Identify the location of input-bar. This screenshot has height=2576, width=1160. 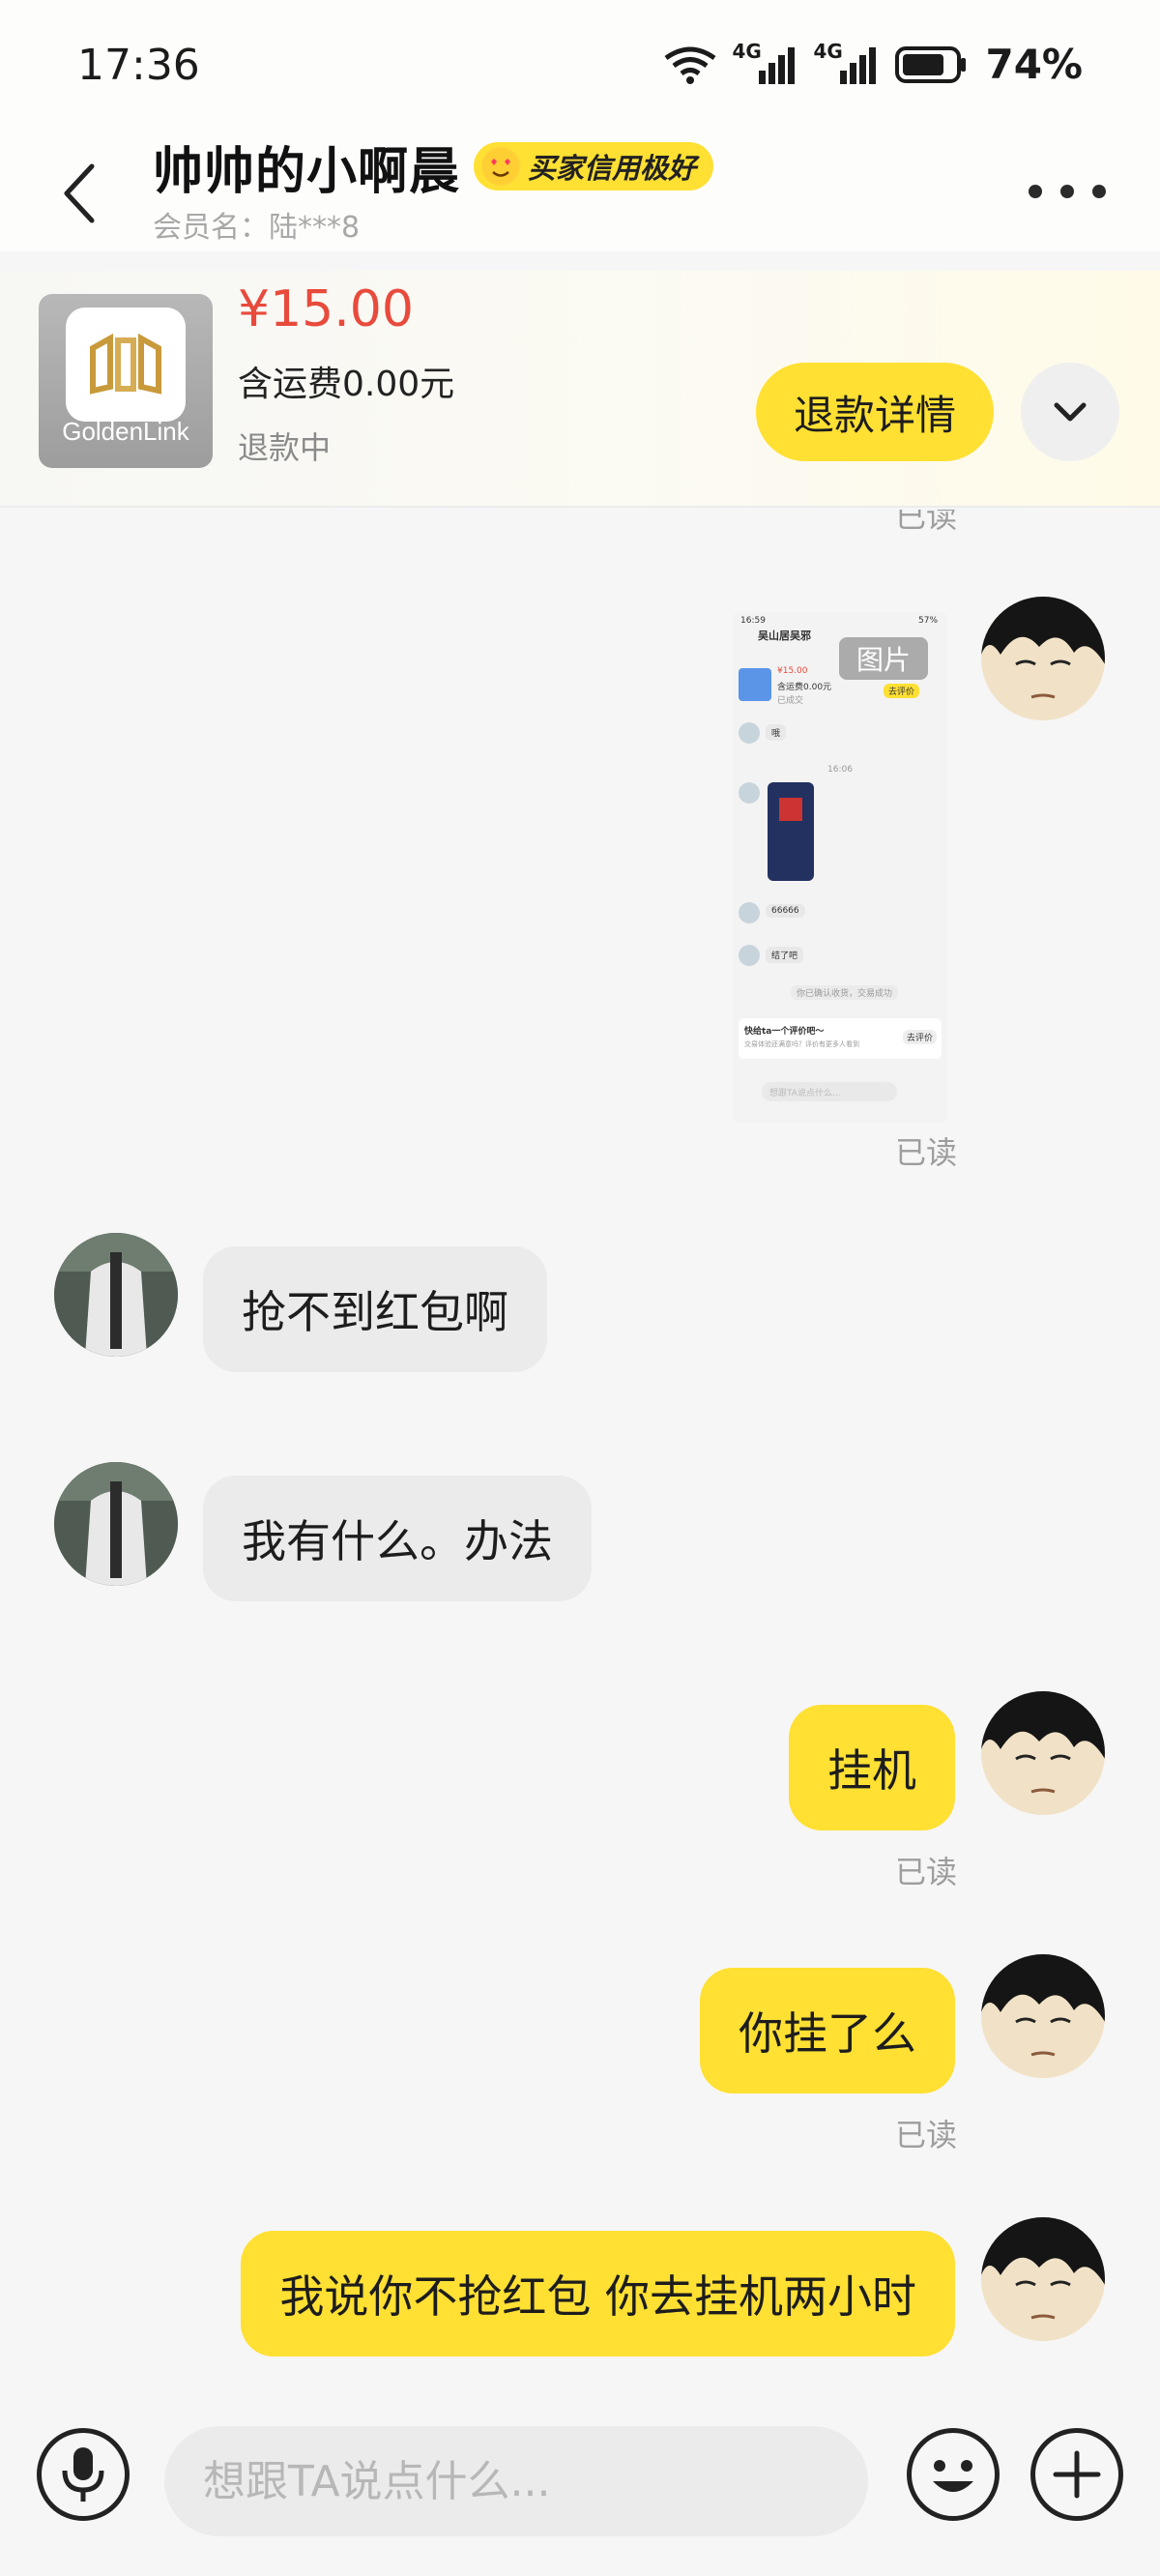
(580, 2477).